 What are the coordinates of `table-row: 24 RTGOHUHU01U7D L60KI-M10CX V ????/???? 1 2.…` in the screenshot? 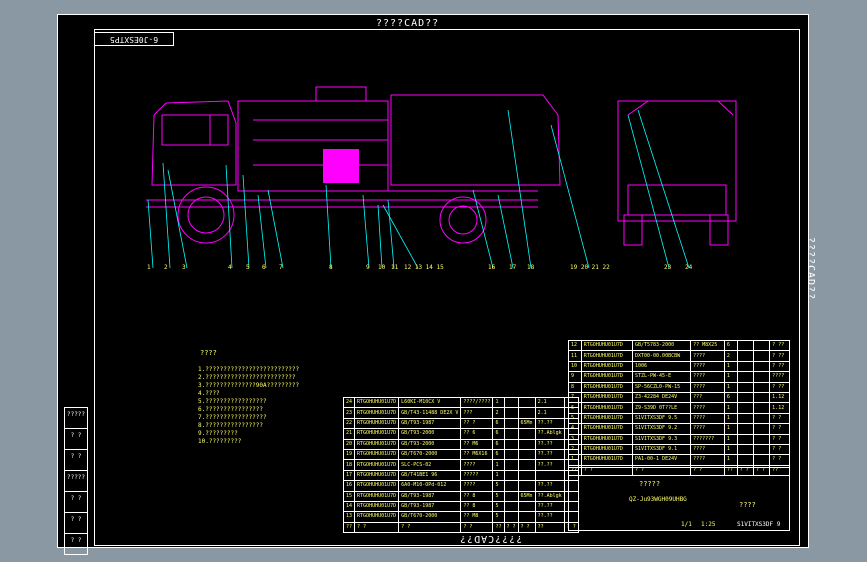 It's located at (460, 402).